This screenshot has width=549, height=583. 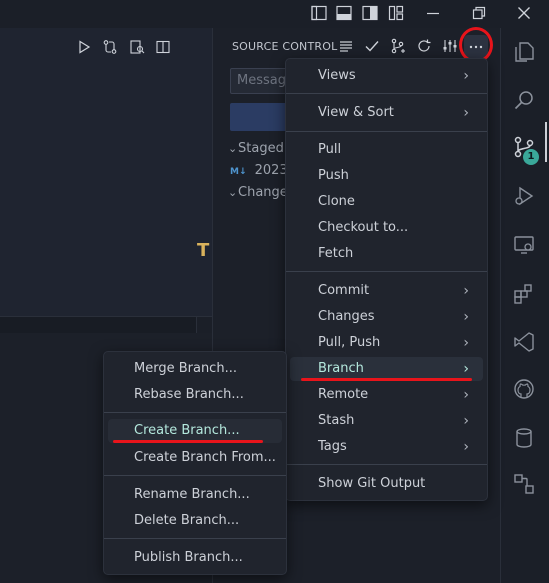 I want to click on menu-item-fetch: Fetch, so click(x=386, y=254).